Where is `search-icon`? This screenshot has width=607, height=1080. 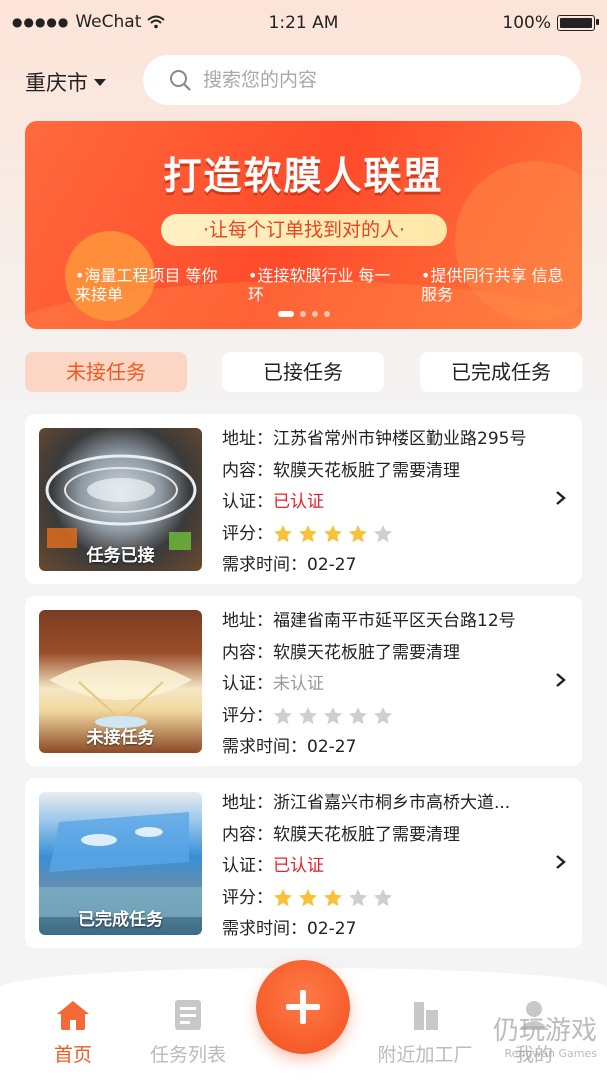 search-icon is located at coordinates (180, 80).